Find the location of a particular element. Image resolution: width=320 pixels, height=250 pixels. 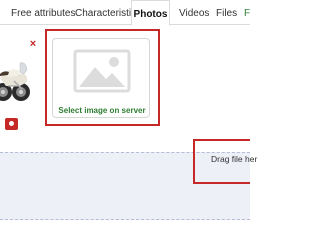

select-image-on-server-button: Select image on server is located at coordinates (101, 78).